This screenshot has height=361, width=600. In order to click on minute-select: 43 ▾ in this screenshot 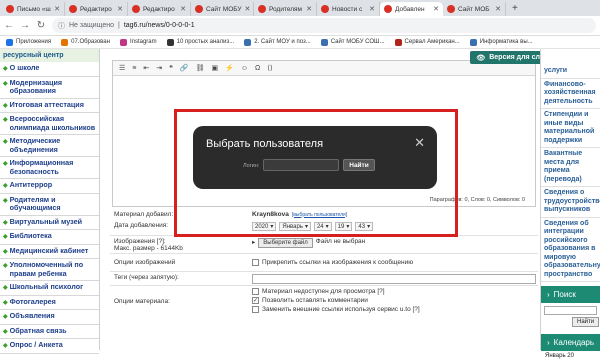, I will do `click(364, 226)`.